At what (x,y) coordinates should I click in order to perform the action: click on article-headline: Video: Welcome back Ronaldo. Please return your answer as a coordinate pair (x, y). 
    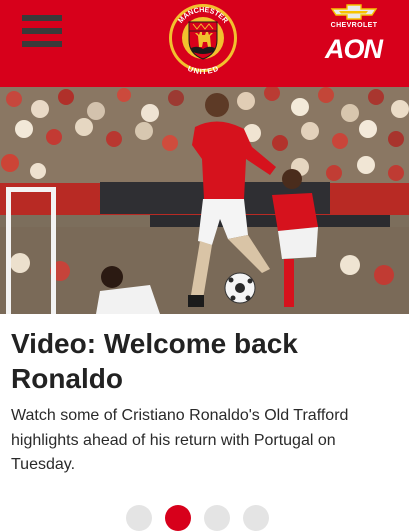
    Looking at the image, I should click on (206, 361).